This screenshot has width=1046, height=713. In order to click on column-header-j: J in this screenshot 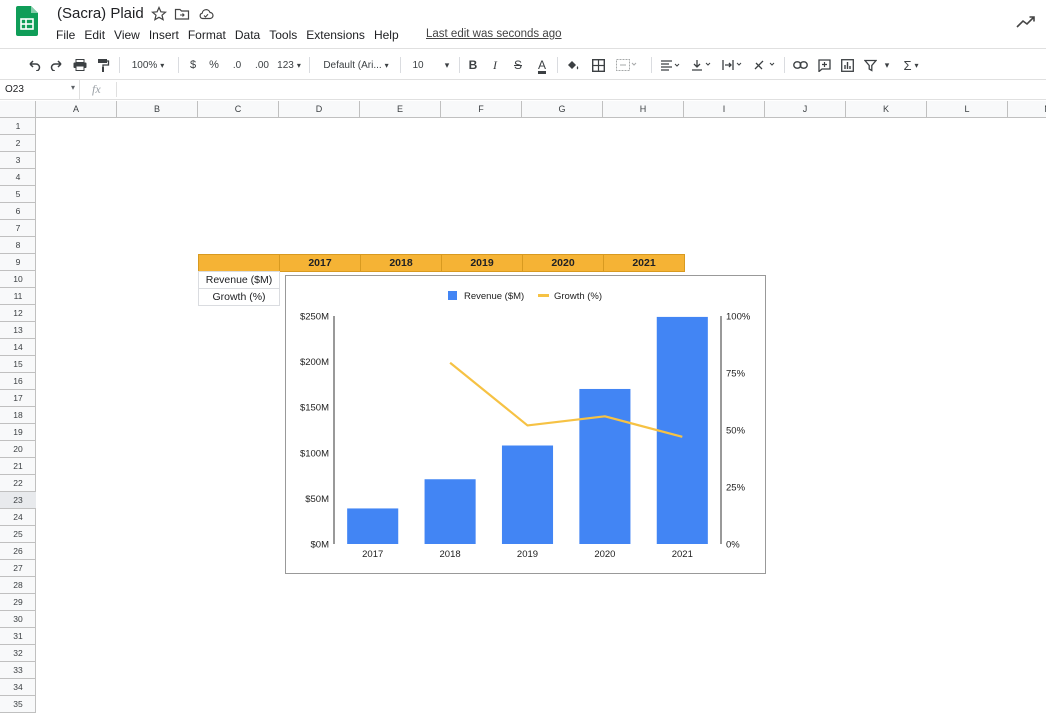, I will do `click(805, 109)`.